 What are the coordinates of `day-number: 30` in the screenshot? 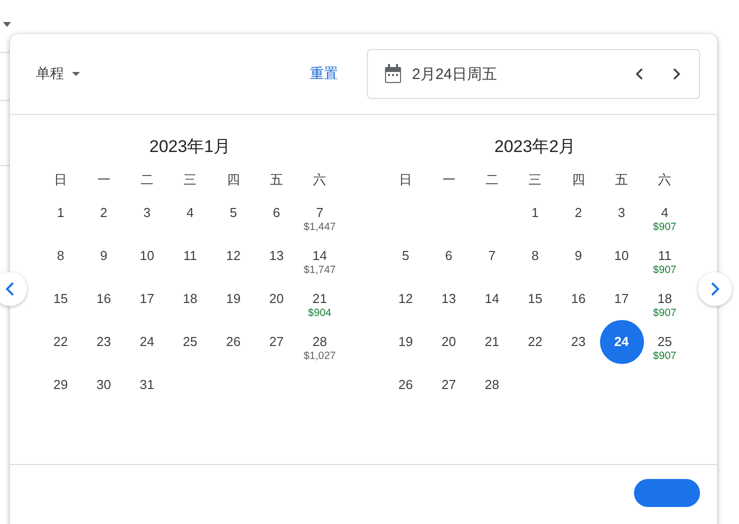 It's located at (104, 385).